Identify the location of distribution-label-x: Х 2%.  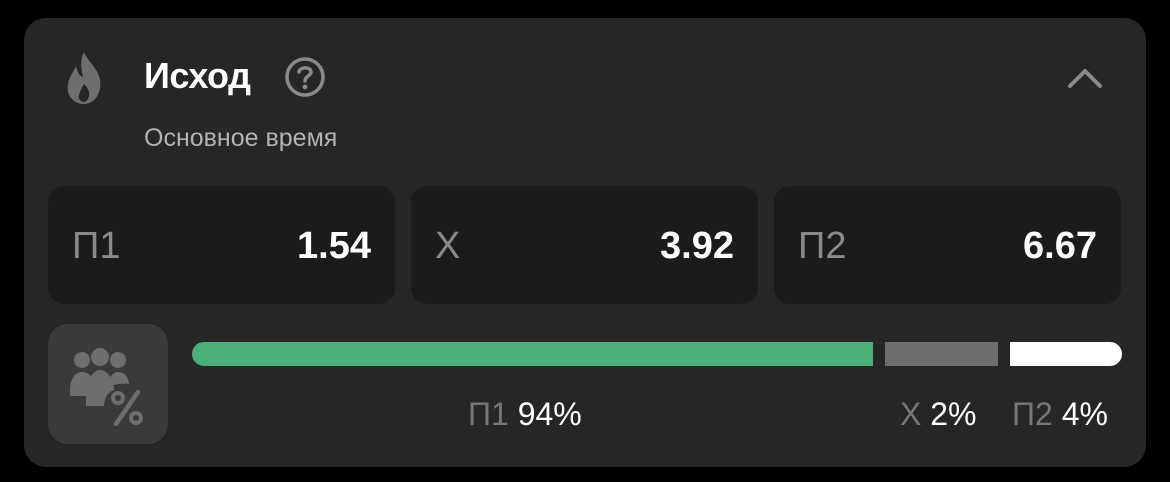
(938, 414).